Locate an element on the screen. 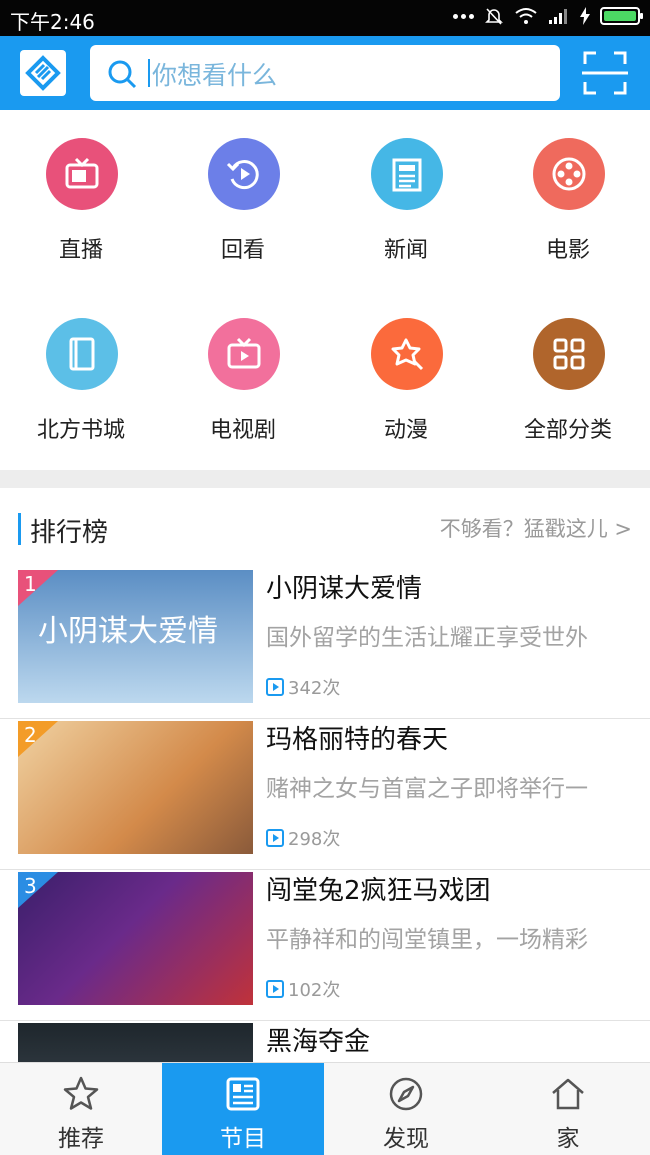  section-accent-bar is located at coordinates (19, 529).